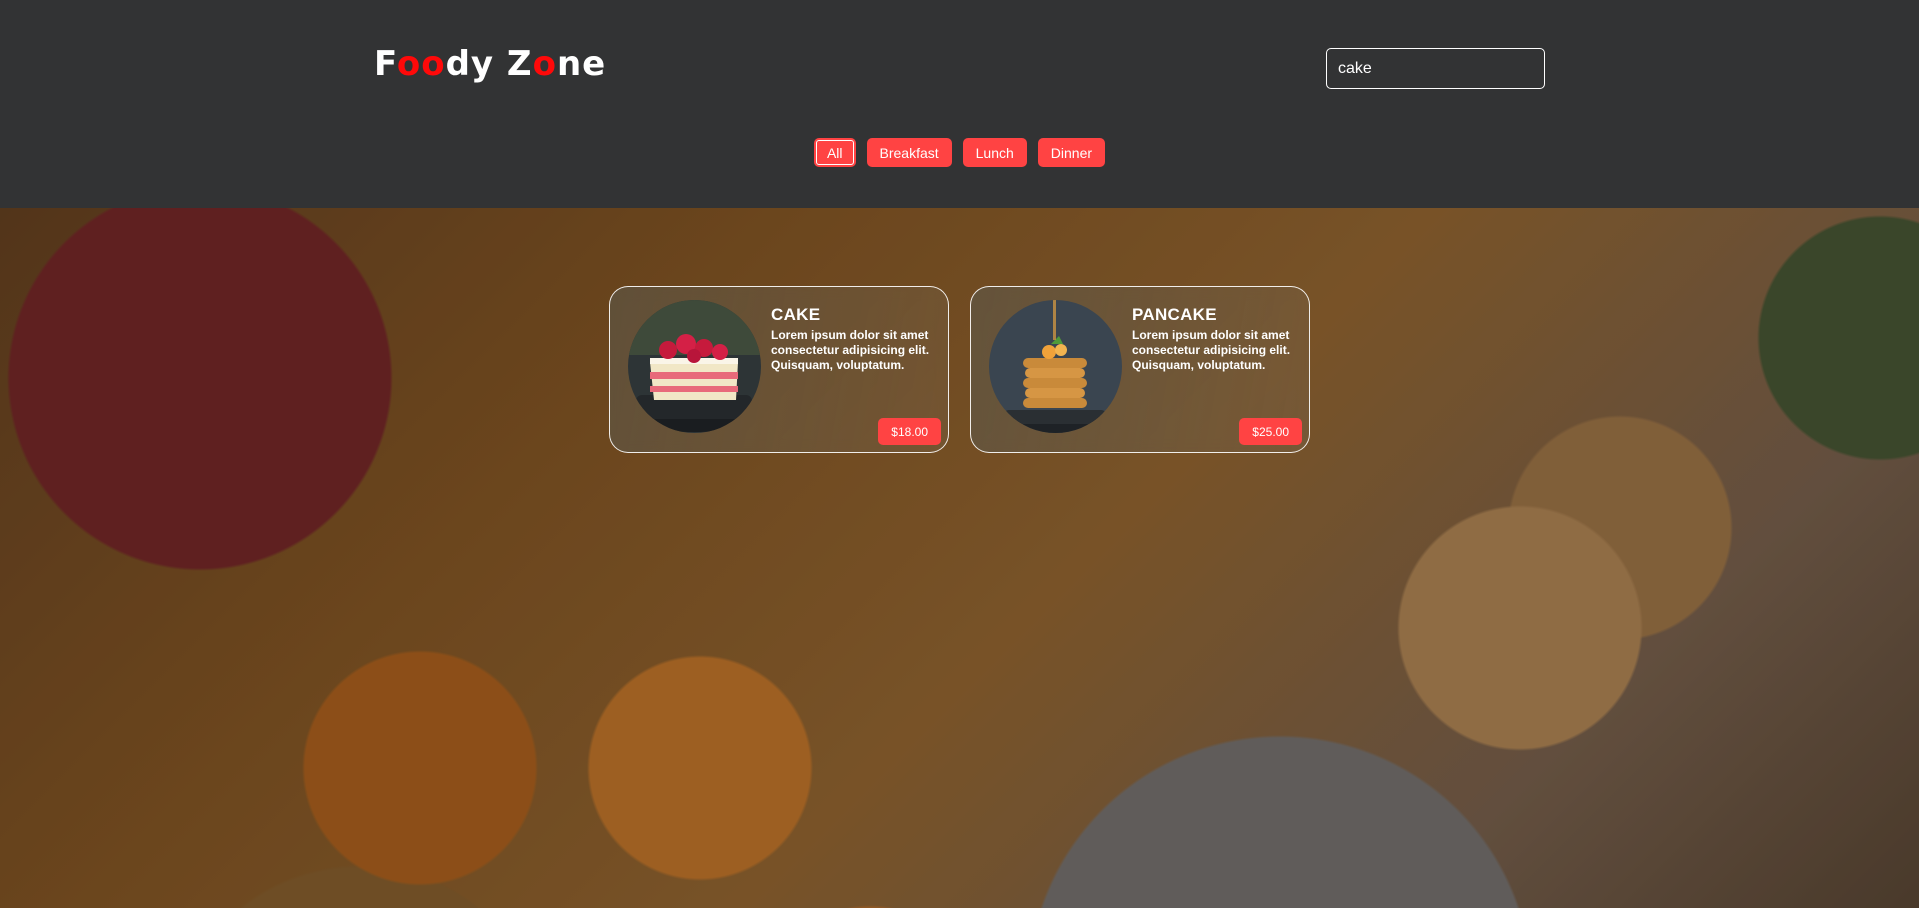 The image size is (1919, 908). I want to click on filter-breakfast-button: Breakfast, so click(909, 152).